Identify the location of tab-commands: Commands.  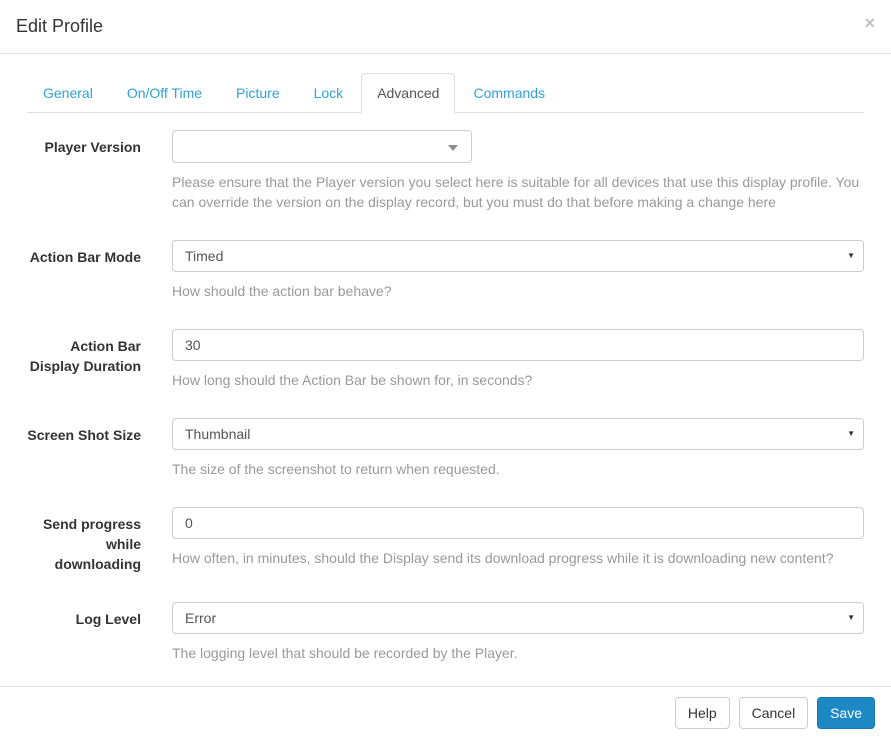
(509, 93).